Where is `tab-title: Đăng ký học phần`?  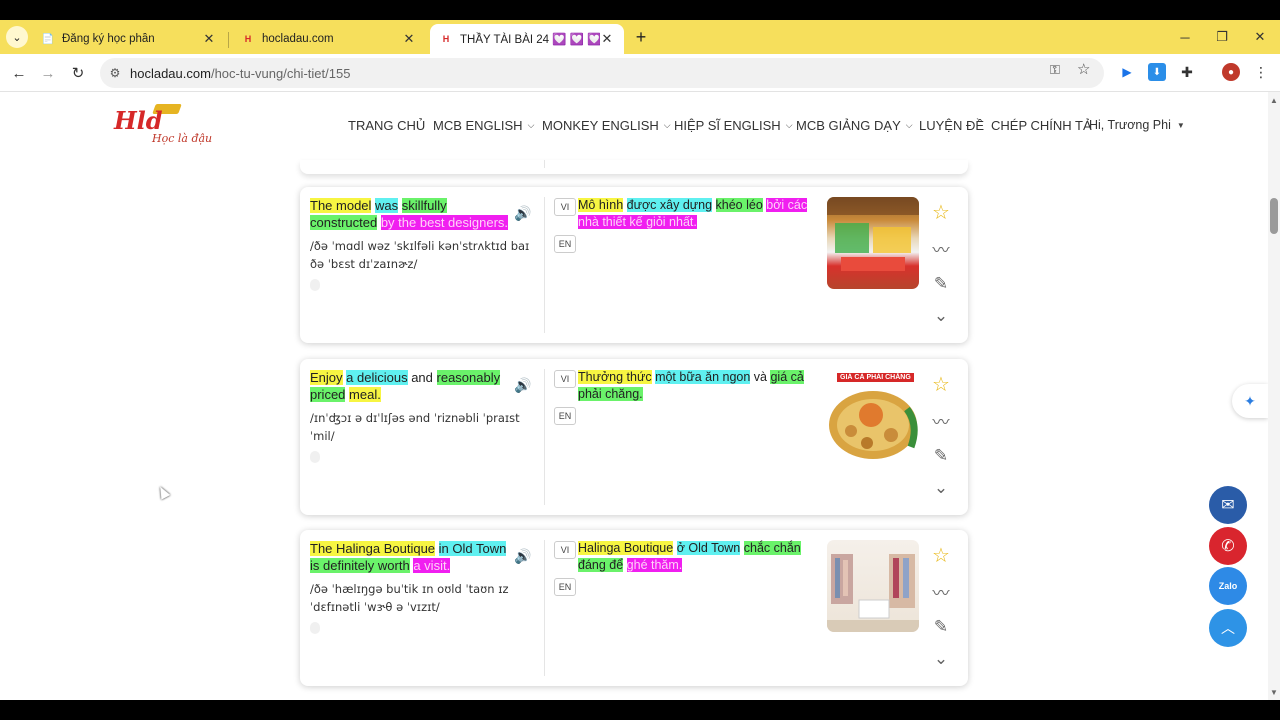 tab-title: Đăng ký học phần is located at coordinates (108, 39).